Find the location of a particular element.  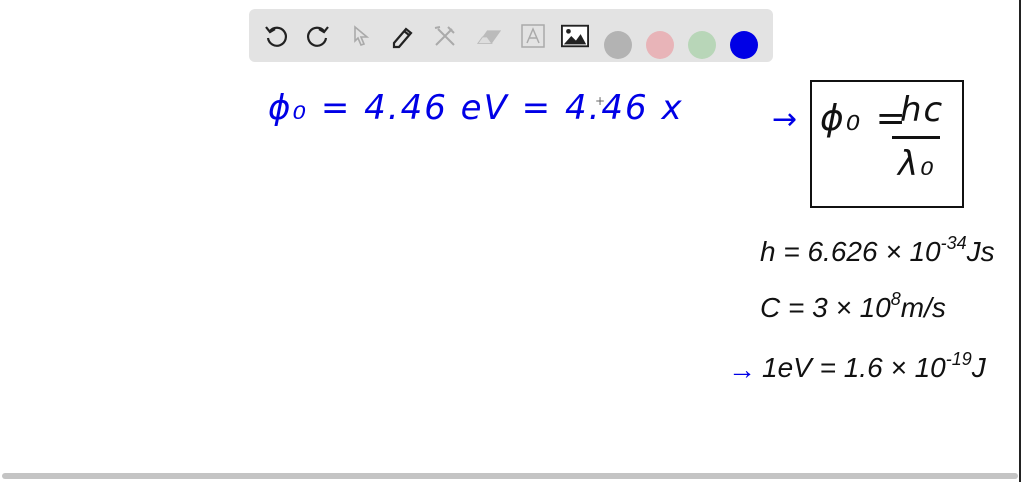

ev-conversion: 1eV = 1.6 × 10-19J is located at coordinates (874, 366).